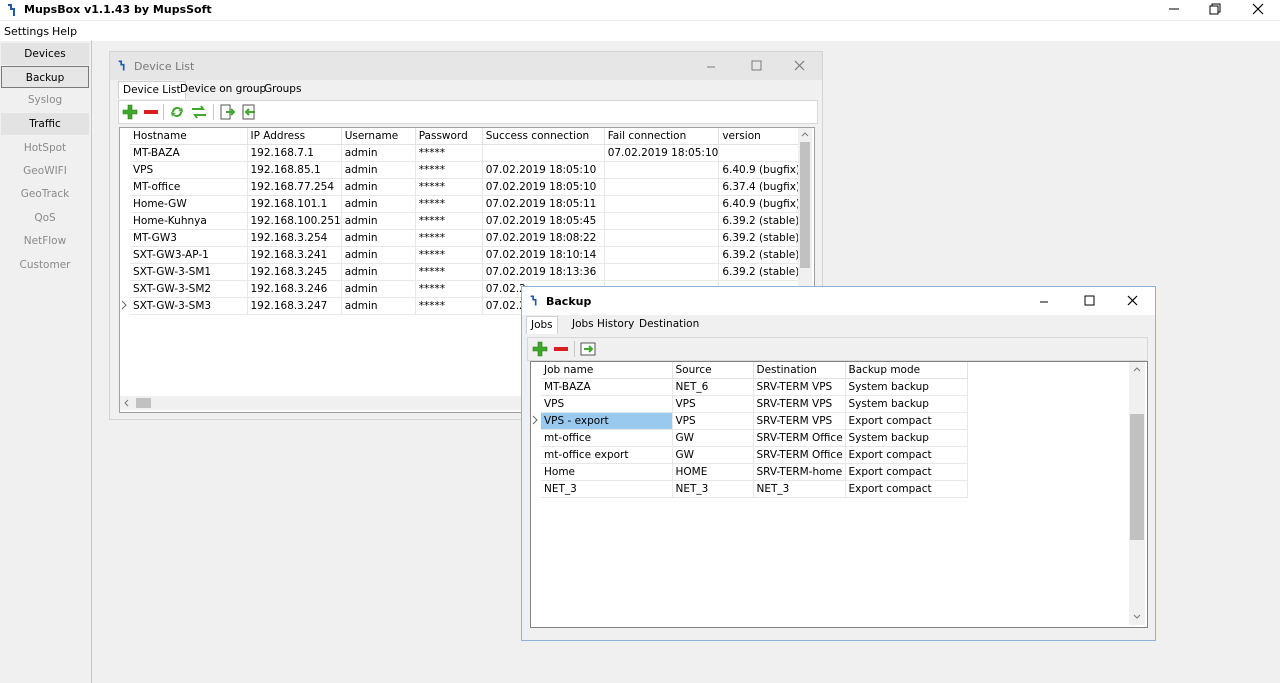  Describe the element at coordinates (189, 221) in the screenshot. I see `table-cell: Home-Kuhnya` at that location.